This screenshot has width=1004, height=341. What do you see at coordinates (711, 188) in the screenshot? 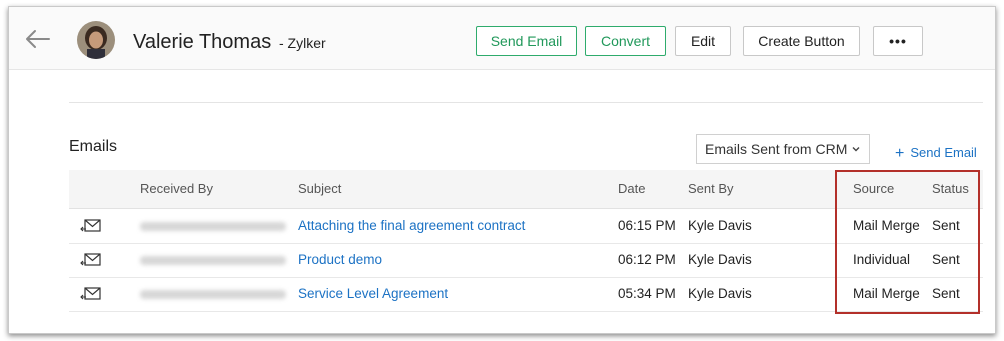
I see `column-header-sent-by: Sent By` at bounding box center [711, 188].